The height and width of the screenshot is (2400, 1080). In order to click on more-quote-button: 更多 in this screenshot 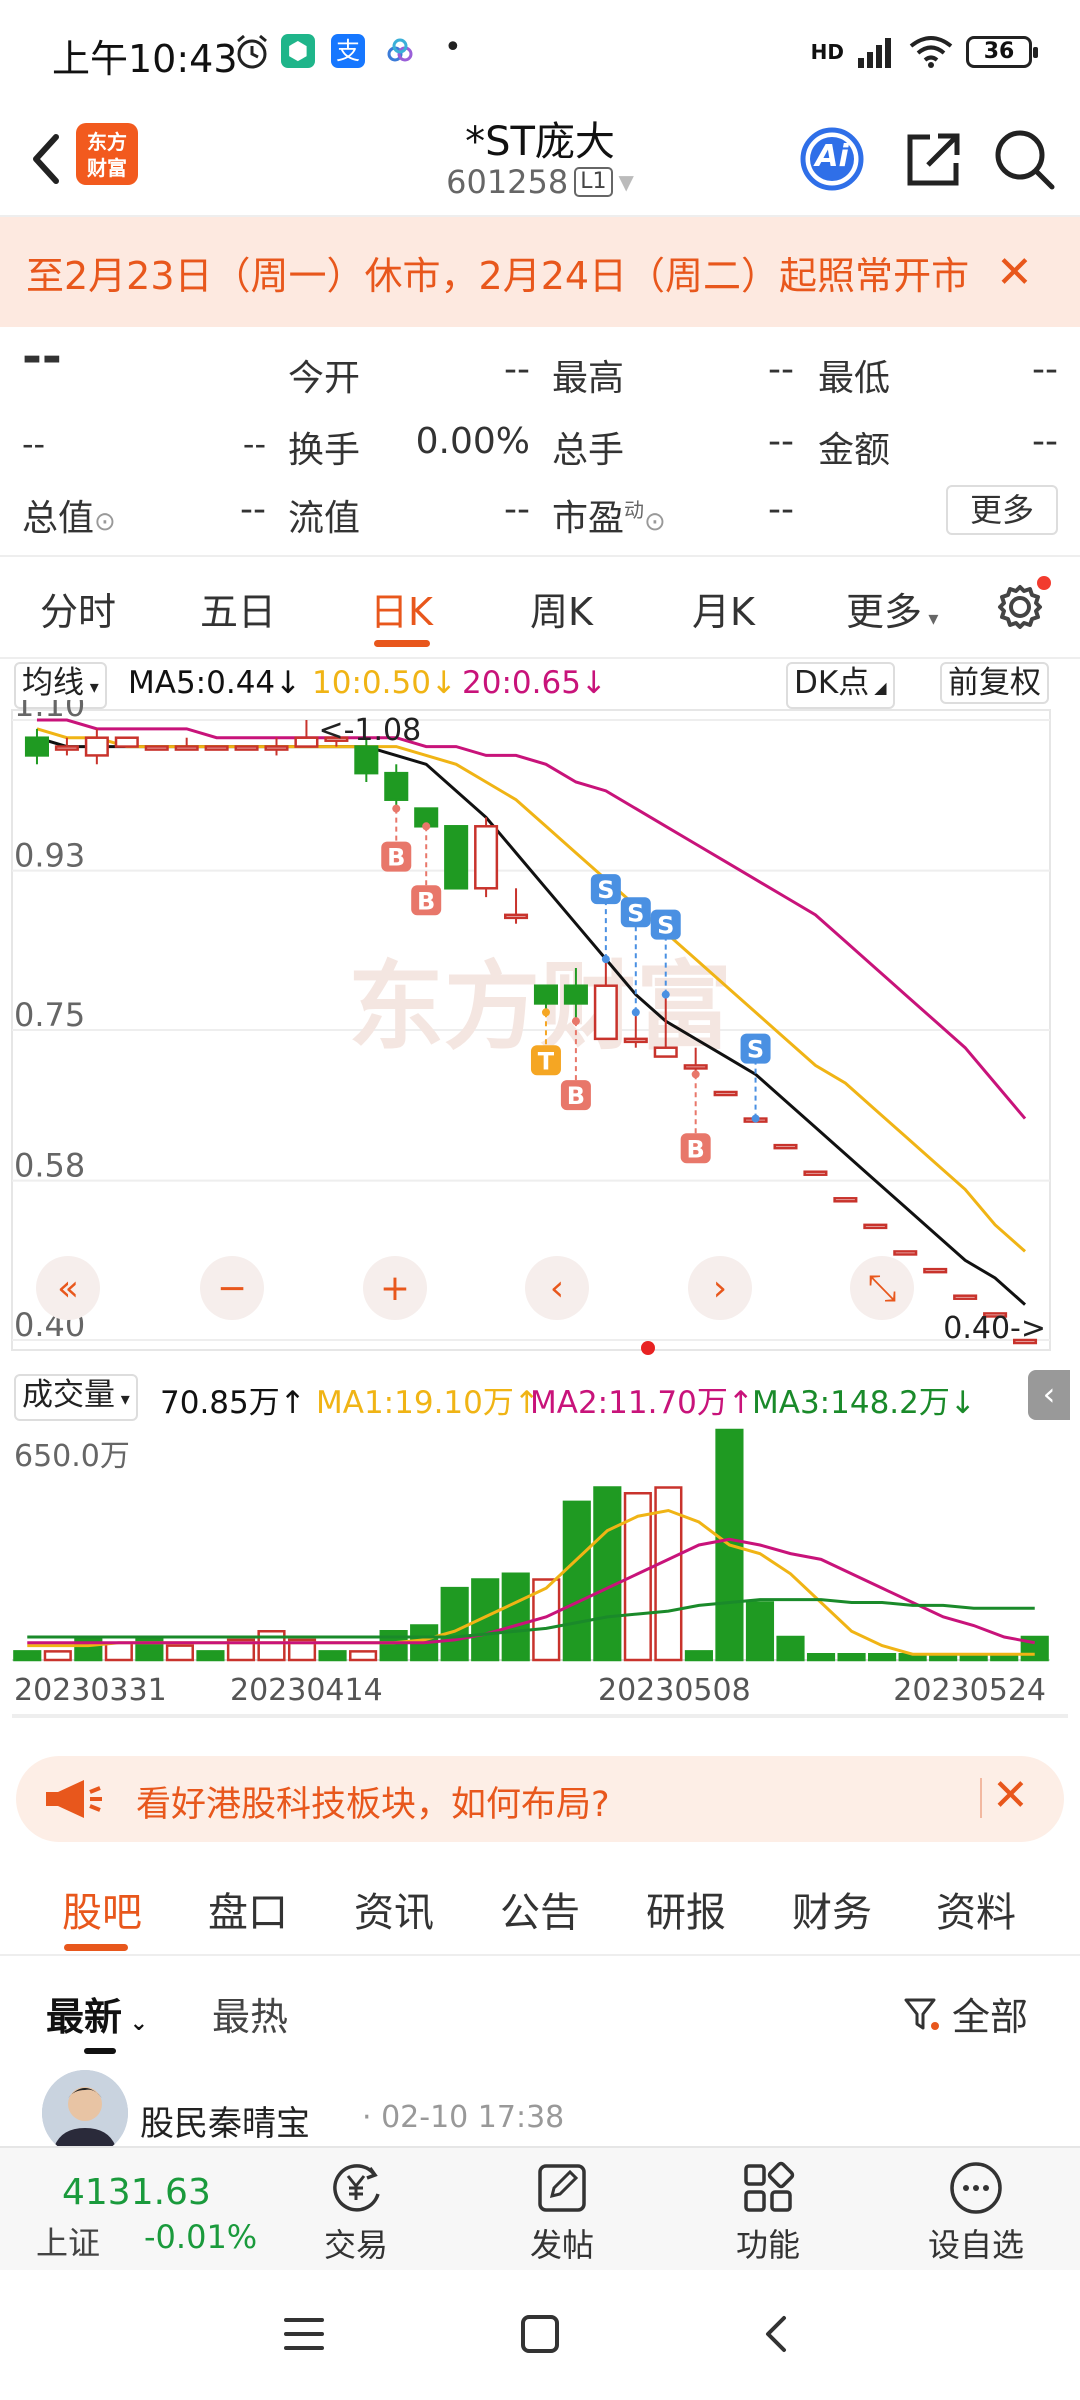, I will do `click(1002, 510)`.